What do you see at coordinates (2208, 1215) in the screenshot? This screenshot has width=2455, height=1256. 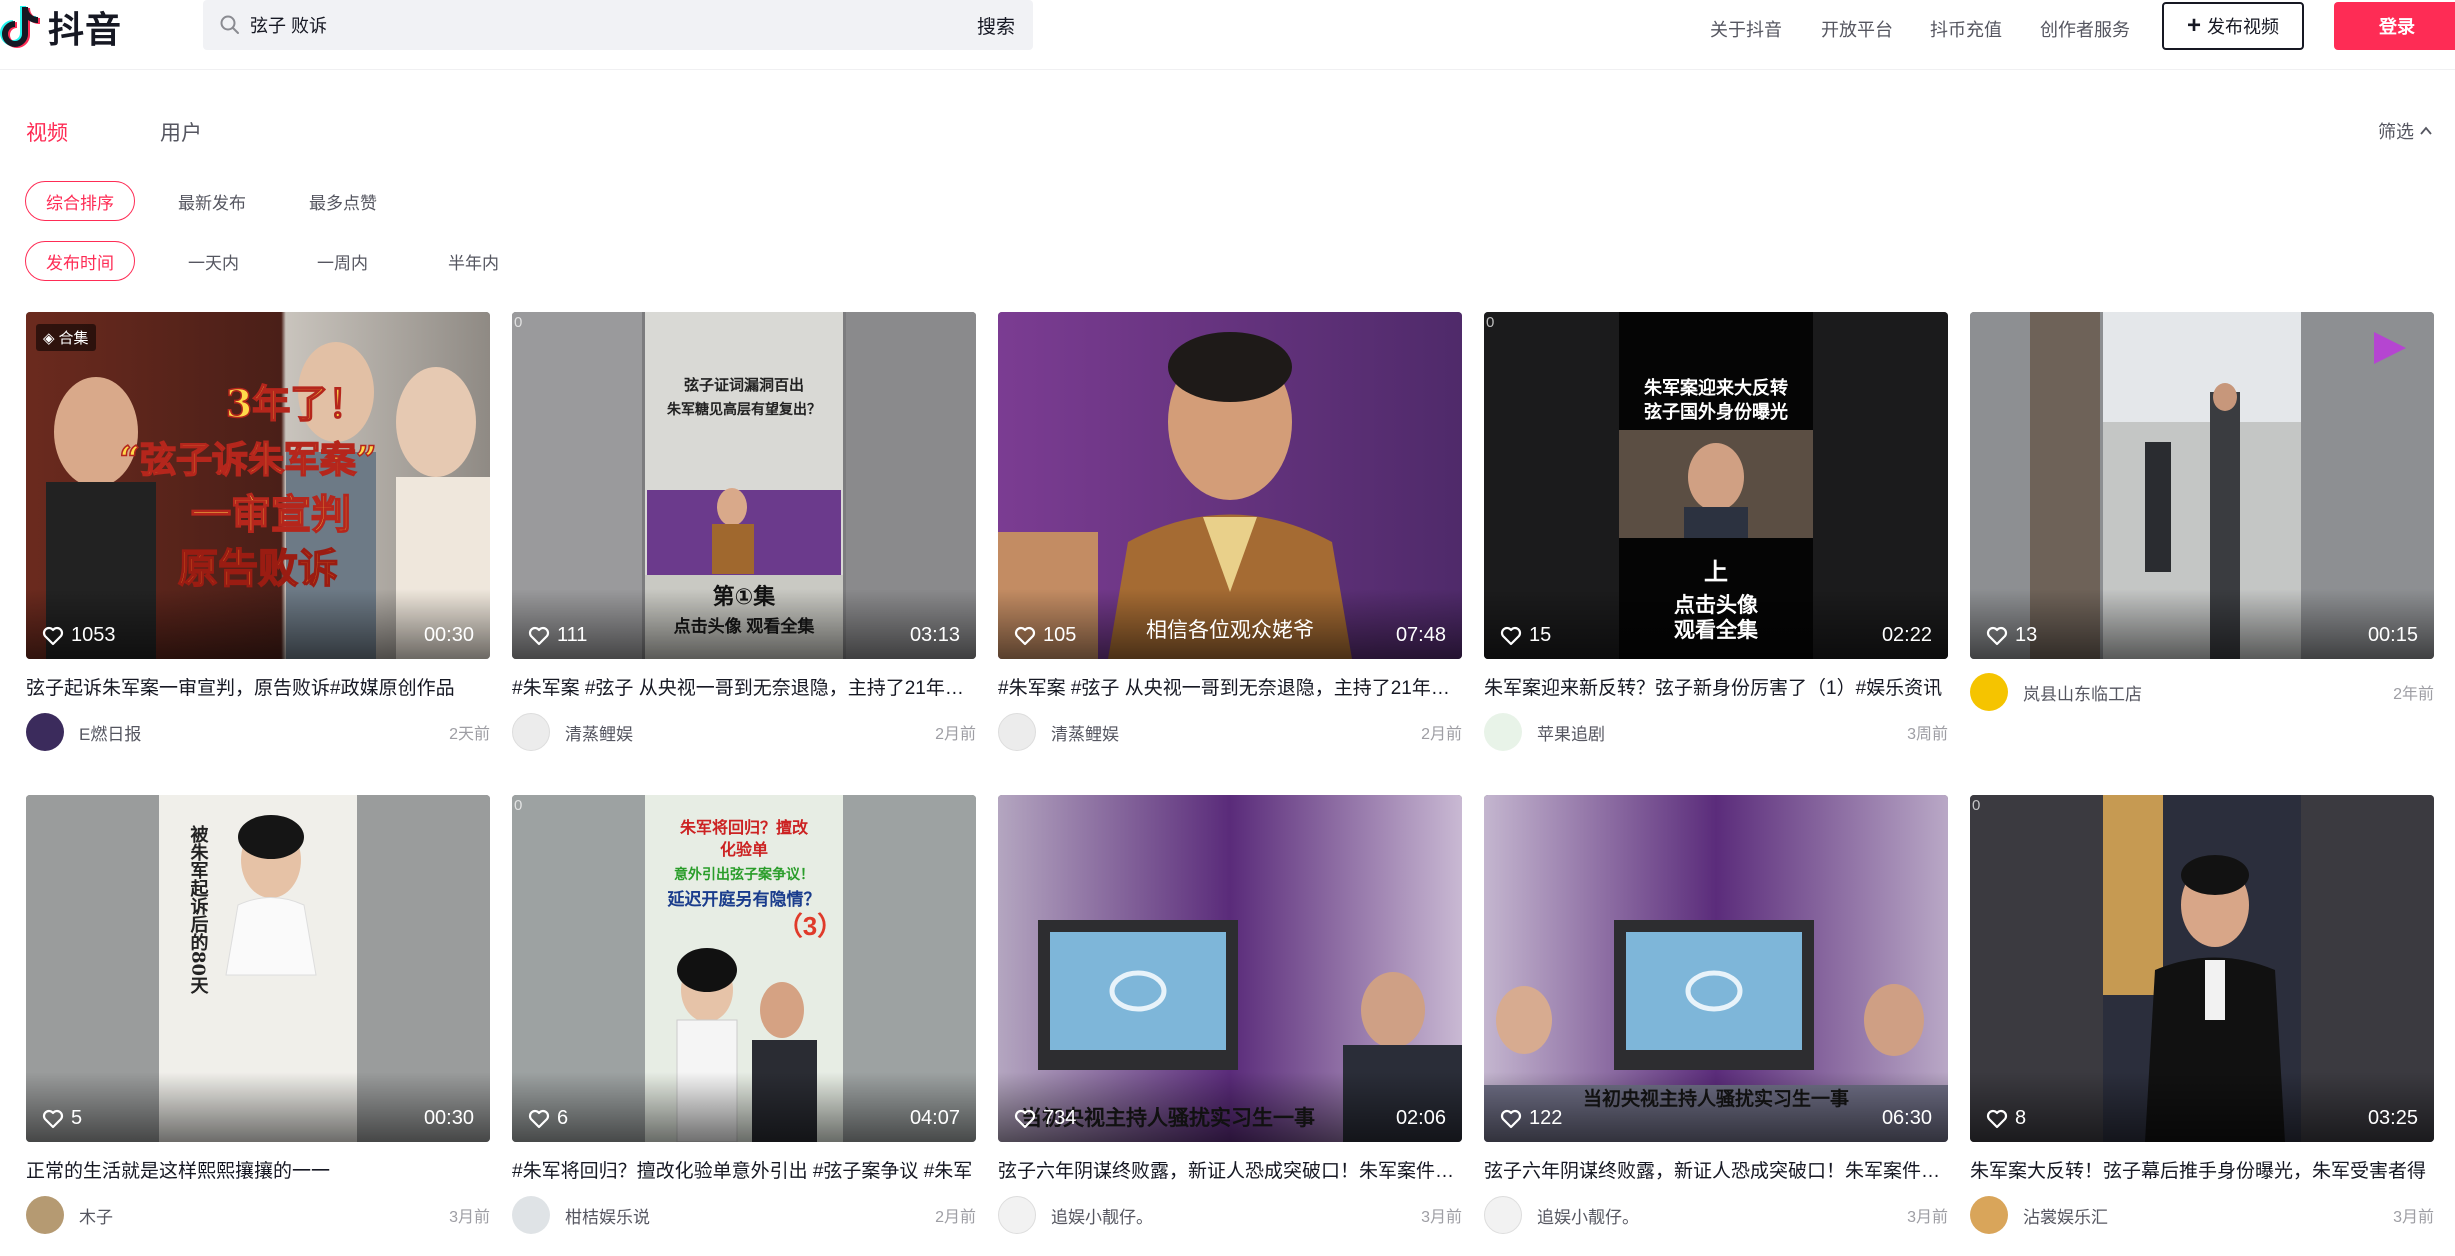 I see `author-name: 沾裳娱乐汇` at bounding box center [2208, 1215].